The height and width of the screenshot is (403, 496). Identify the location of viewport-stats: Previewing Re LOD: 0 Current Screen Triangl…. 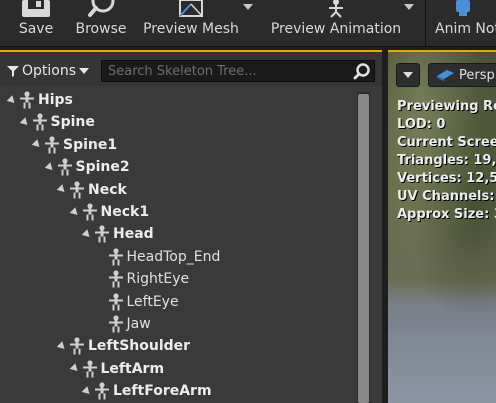
(446, 161).